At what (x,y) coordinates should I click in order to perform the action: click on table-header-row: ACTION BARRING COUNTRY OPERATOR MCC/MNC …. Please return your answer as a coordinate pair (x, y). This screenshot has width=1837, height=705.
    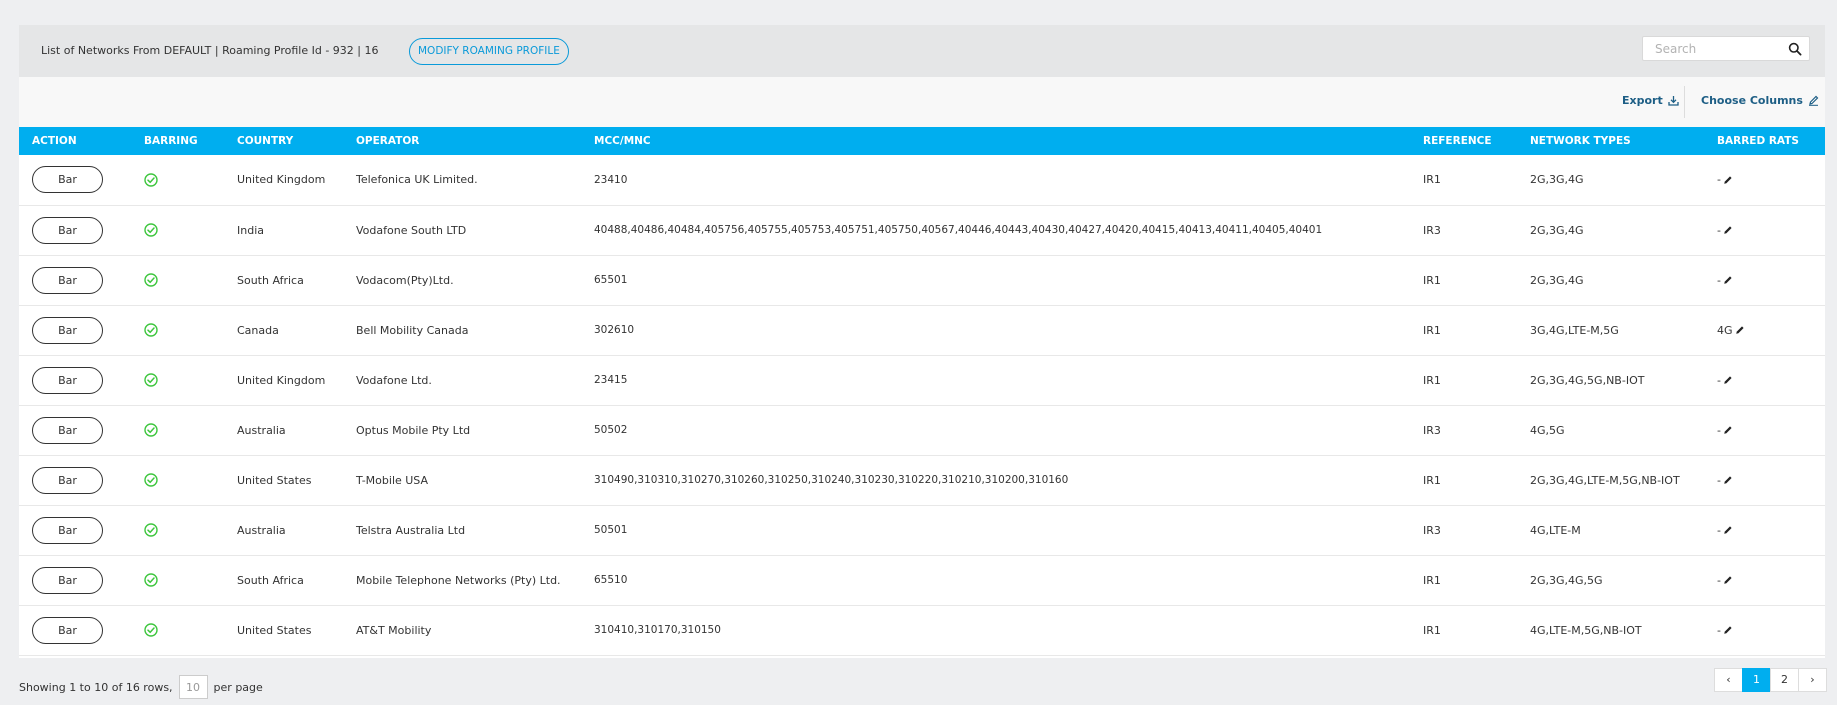
    Looking at the image, I should click on (922, 141).